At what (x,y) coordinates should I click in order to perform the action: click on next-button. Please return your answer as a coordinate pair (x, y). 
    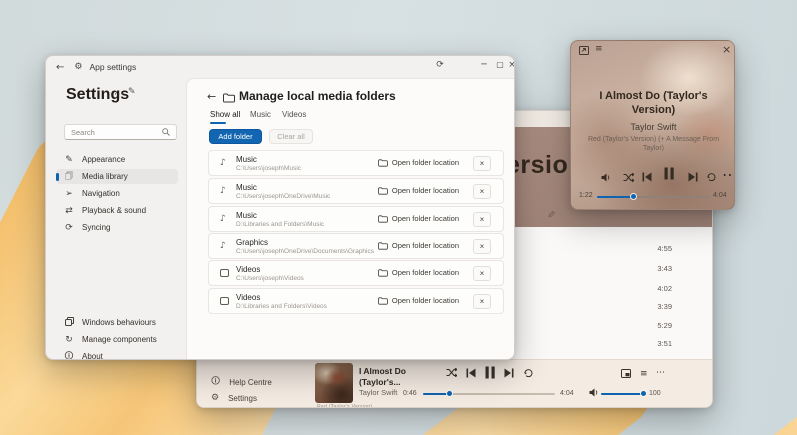
    Looking at the image, I should click on (509, 373).